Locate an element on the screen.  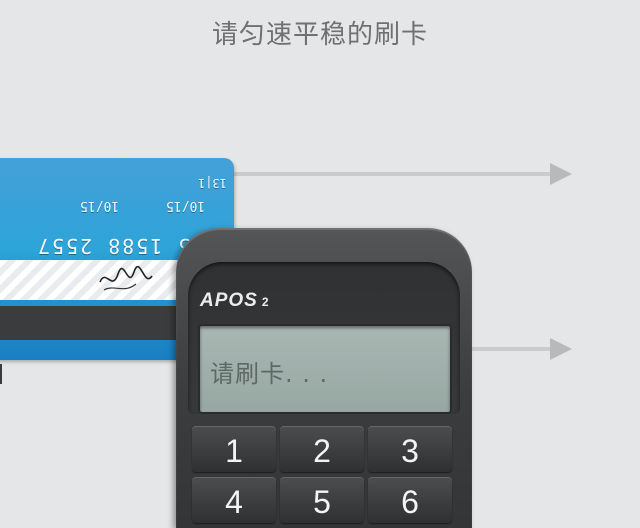
brand-name: APOS is located at coordinates (229, 300).